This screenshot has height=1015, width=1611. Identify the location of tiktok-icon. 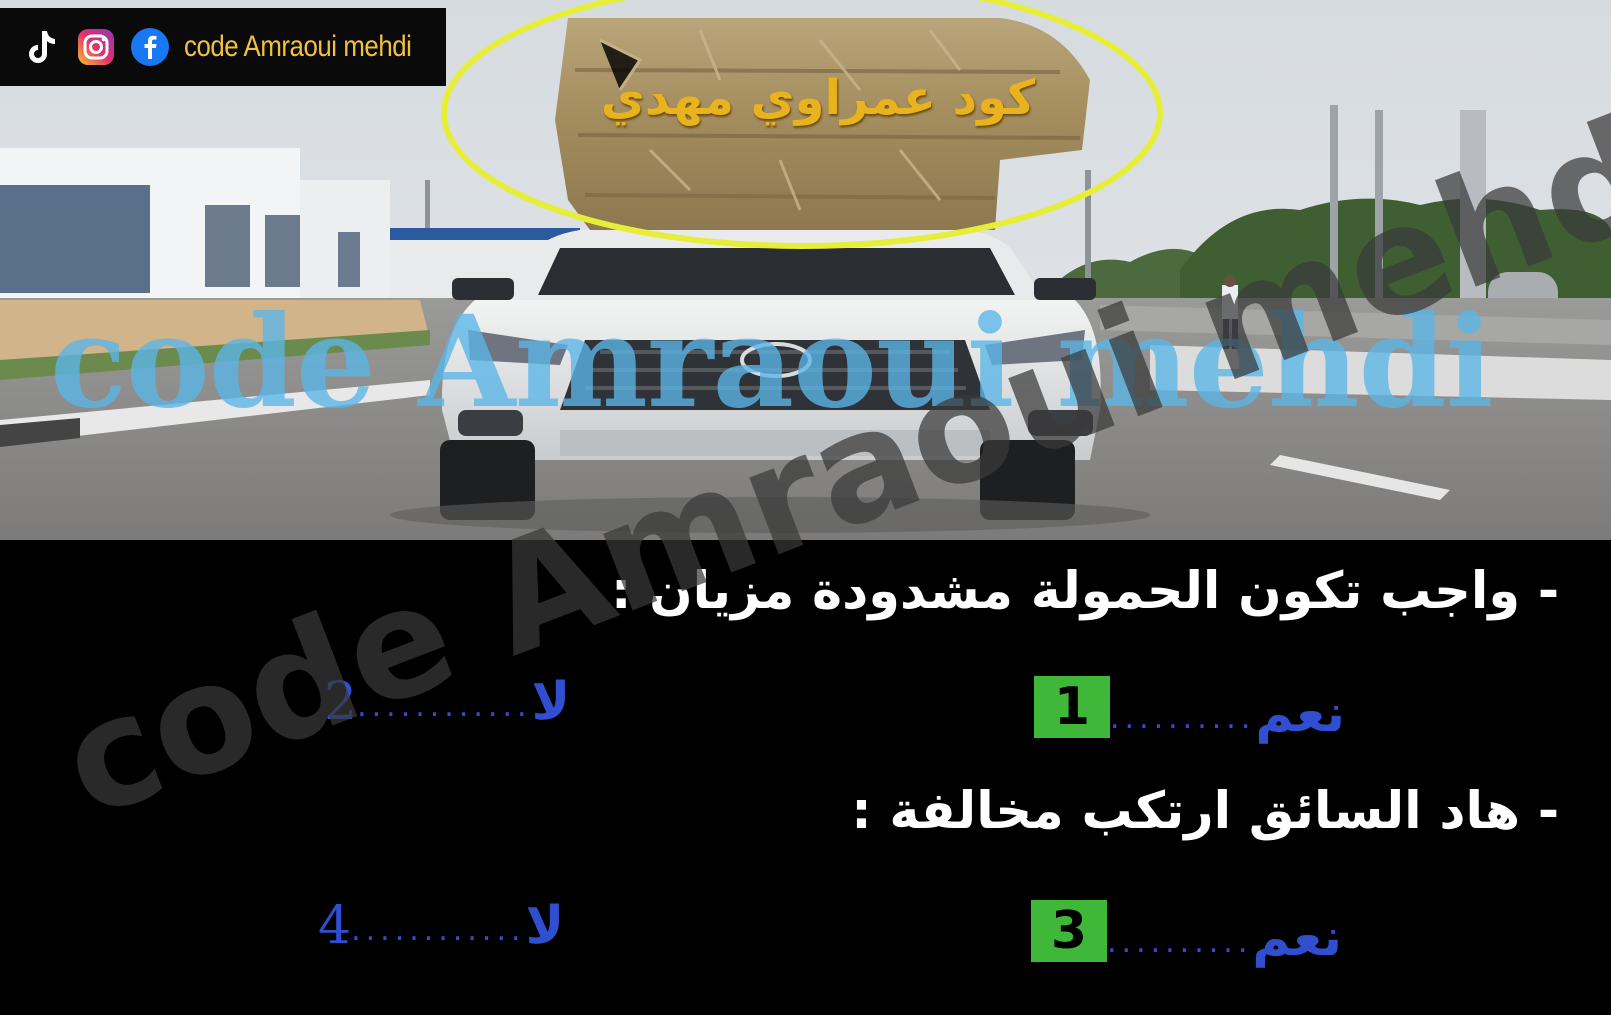
(42, 47).